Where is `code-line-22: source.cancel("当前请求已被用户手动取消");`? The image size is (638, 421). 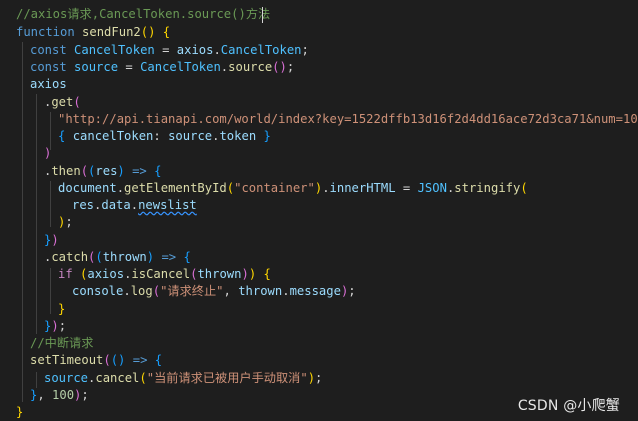
code-line-22: source.cancel("当前请求已被用户手动取消"); is located at coordinates (183, 378).